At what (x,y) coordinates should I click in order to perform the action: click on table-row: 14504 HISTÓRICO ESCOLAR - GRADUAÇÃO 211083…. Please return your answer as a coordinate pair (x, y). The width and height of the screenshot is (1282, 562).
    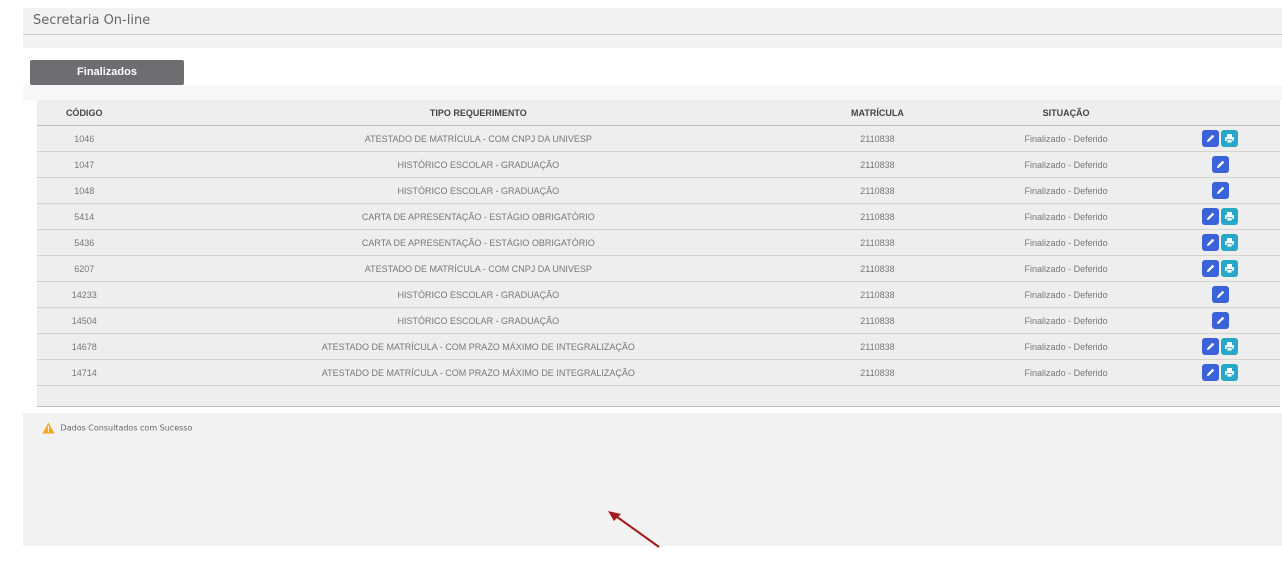
    Looking at the image, I should click on (658, 320).